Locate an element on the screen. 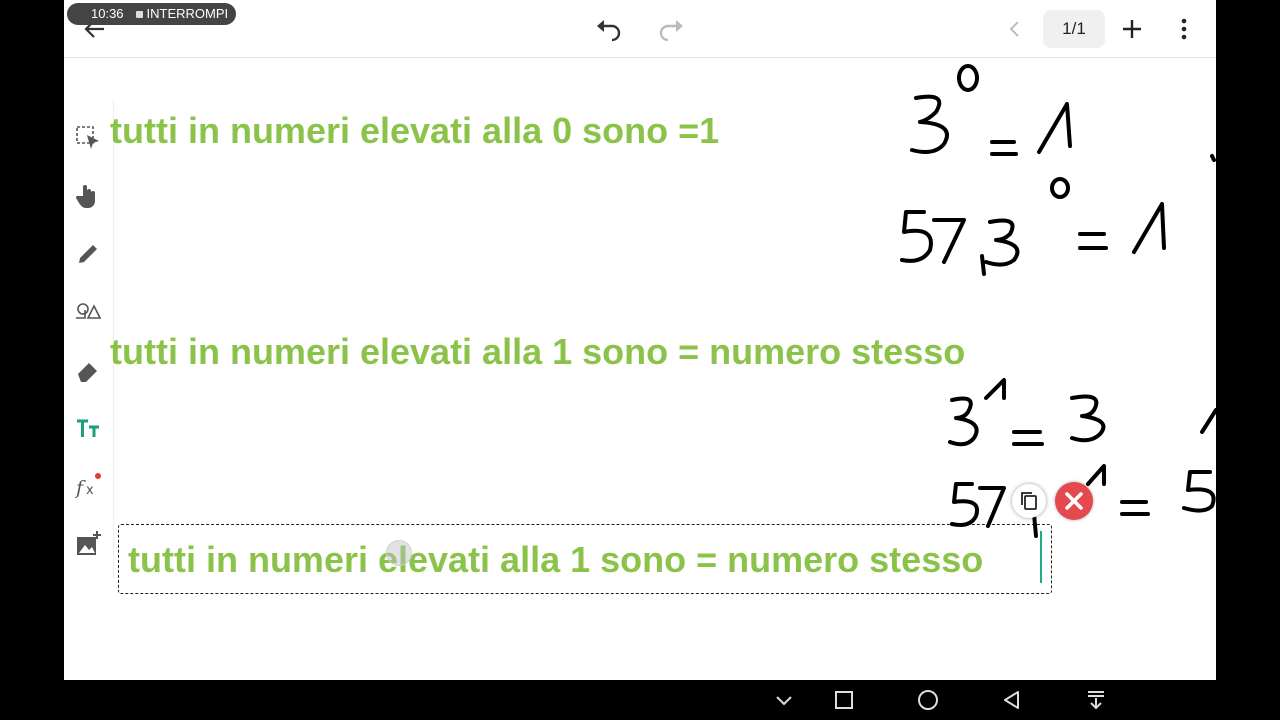  system-navigation-bar is located at coordinates (640, 700).